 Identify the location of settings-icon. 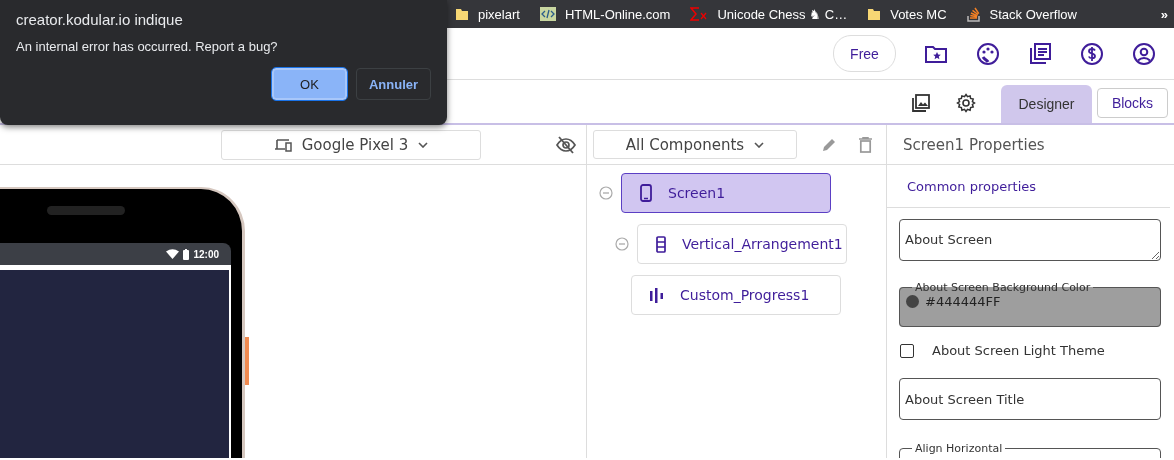
(966, 102).